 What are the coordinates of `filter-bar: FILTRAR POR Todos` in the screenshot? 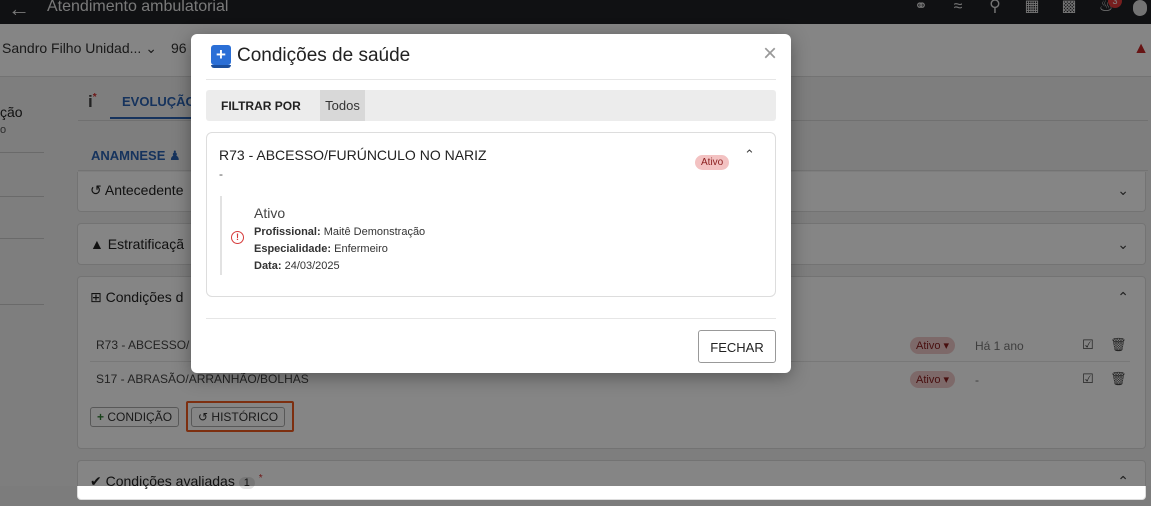 It's located at (491, 105).